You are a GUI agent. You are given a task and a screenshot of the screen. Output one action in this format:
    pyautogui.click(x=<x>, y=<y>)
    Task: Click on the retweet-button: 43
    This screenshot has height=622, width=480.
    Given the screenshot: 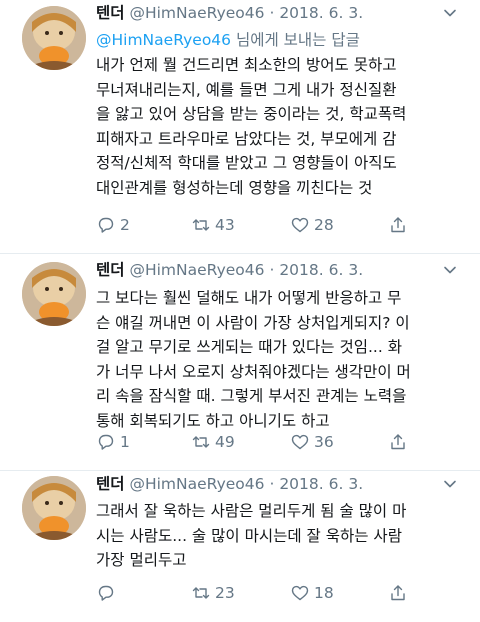 What is the action you would take?
    pyautogui.click(x=213, y=225)
    